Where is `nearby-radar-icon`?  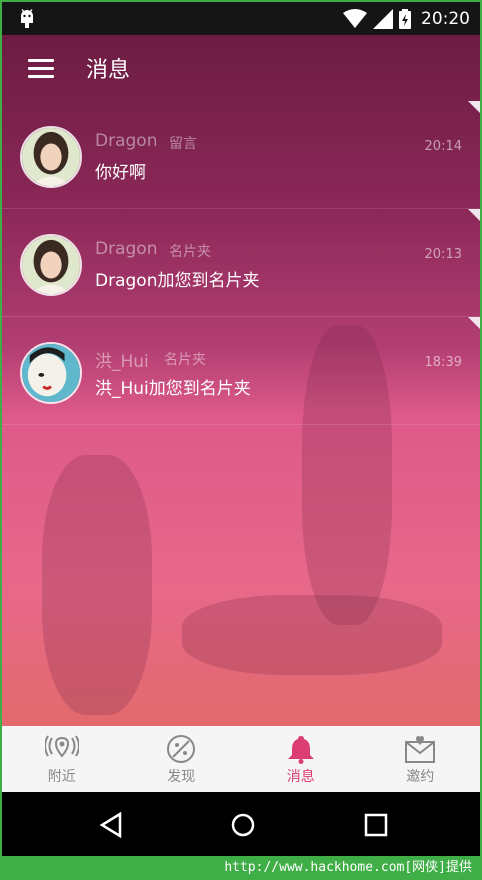
nearby-radar-icon is located at coordinates (61, 746).